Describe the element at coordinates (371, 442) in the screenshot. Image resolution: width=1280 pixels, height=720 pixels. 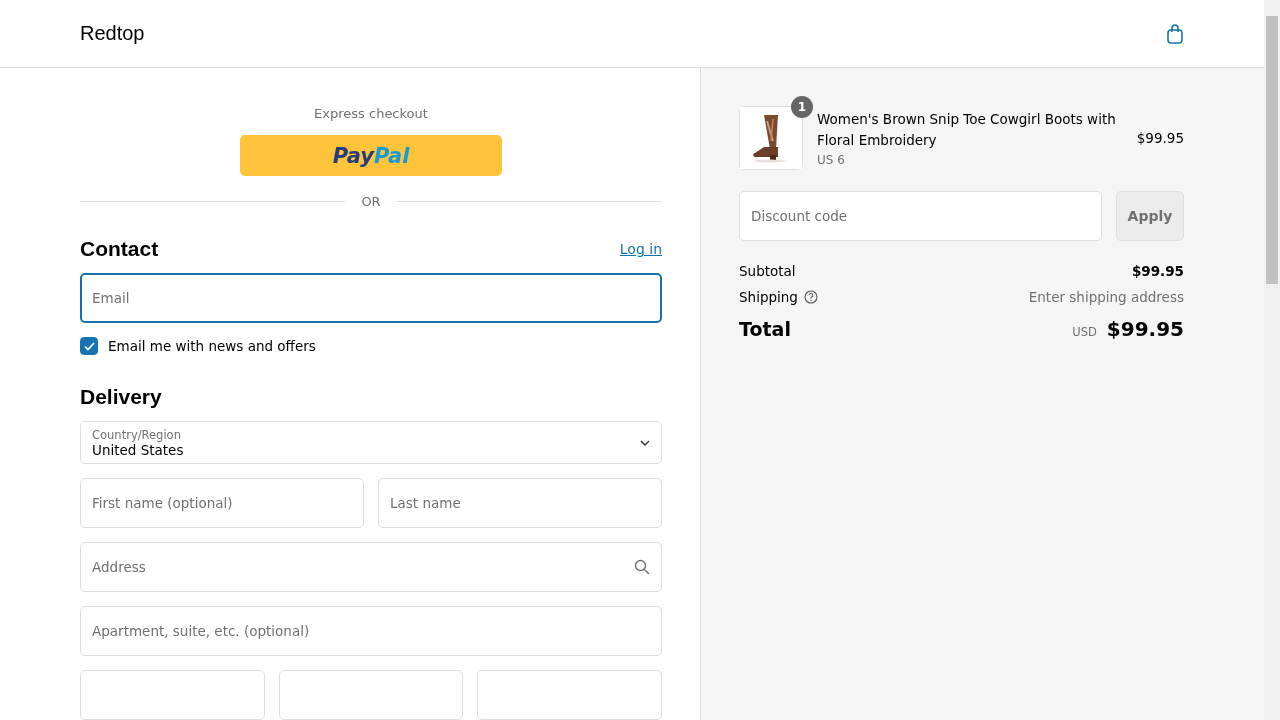
I see `country-select: Country/Region United States` at that location.